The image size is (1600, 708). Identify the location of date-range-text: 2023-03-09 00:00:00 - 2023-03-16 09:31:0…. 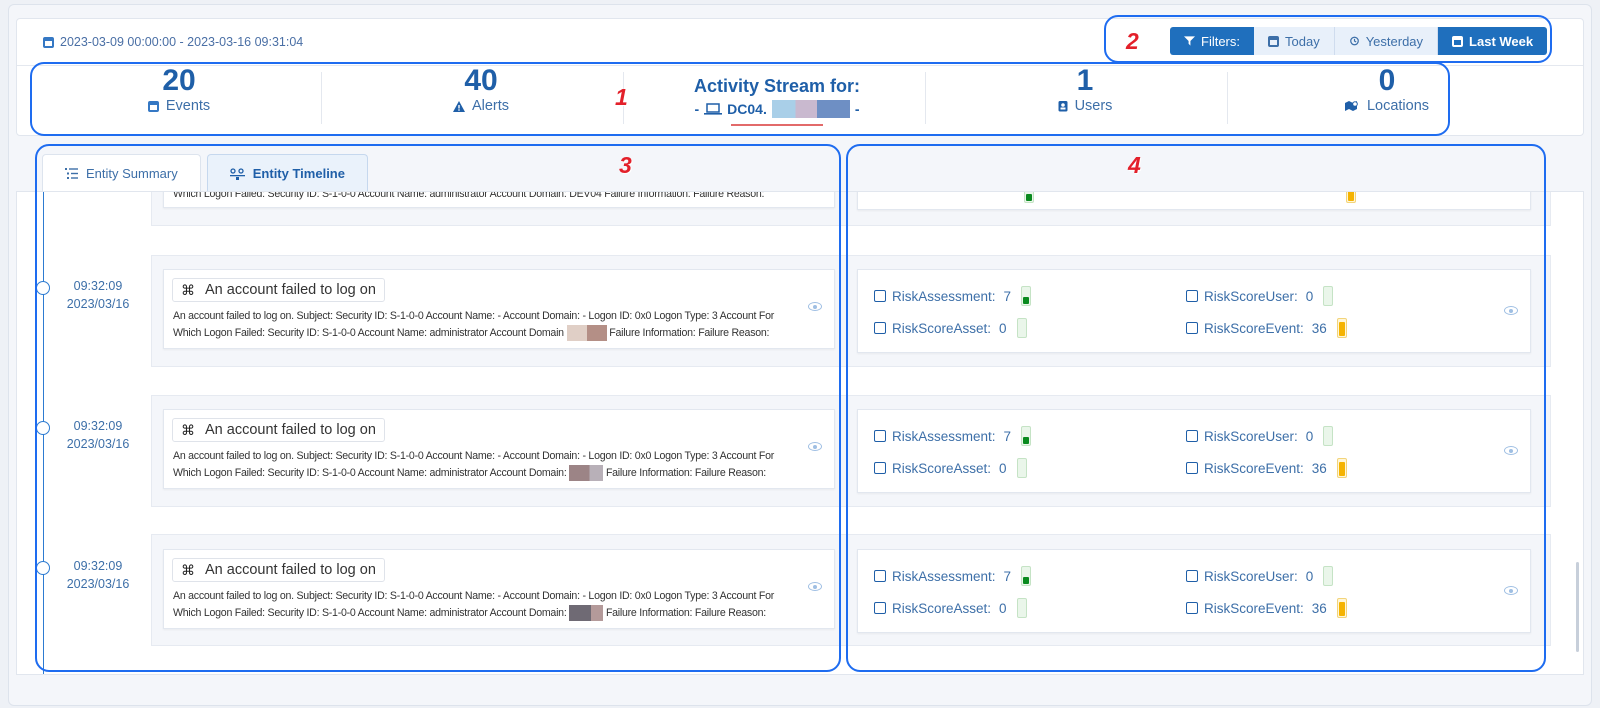
(182, 42).